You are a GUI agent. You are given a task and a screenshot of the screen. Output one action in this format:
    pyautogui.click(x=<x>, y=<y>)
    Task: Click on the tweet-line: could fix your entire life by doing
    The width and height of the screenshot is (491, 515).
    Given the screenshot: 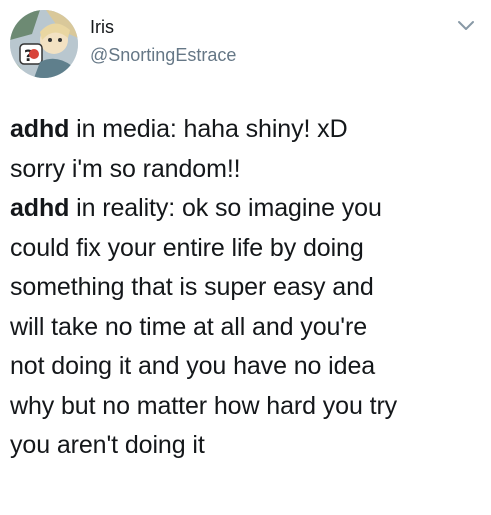 What is the action you would take?
    pyautogui.click(x=245, y=249)
    